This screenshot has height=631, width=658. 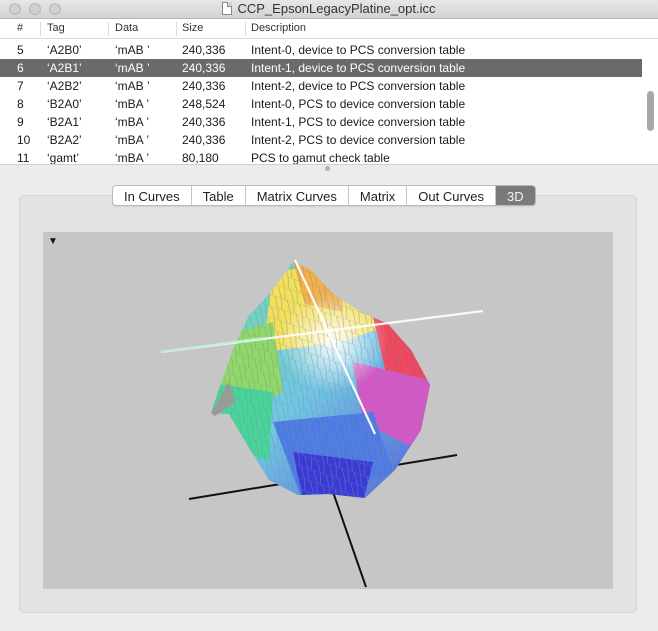 What do you see at coordinates (650, 111) in the screenshot?
I see `scrollbar-thumb` at bounding box center [650, 111].